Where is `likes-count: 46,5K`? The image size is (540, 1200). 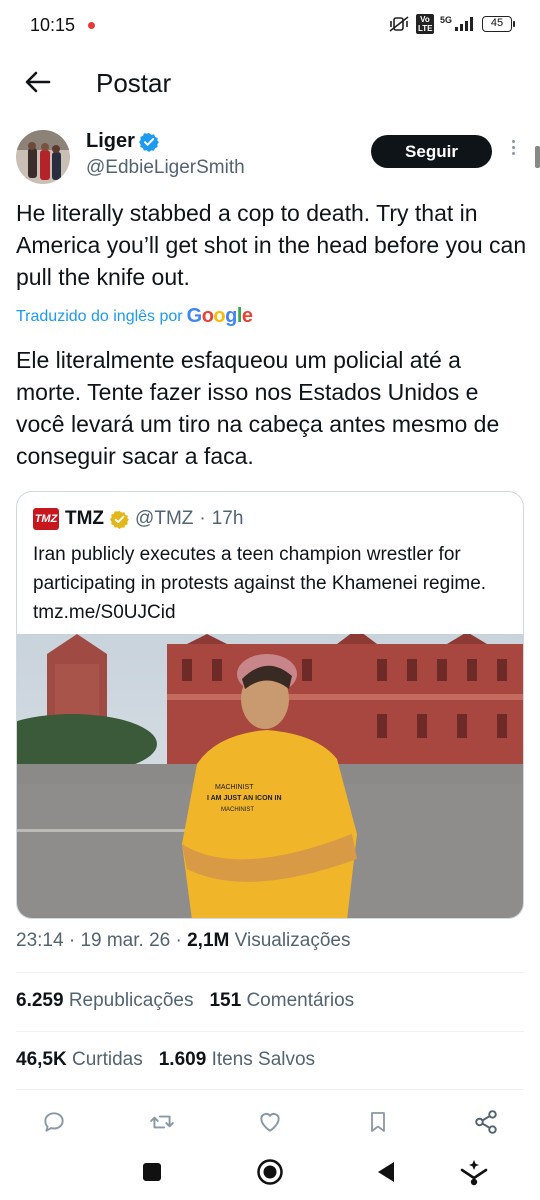
likes-count: 46,5K is located at coordinates (41, 1059).